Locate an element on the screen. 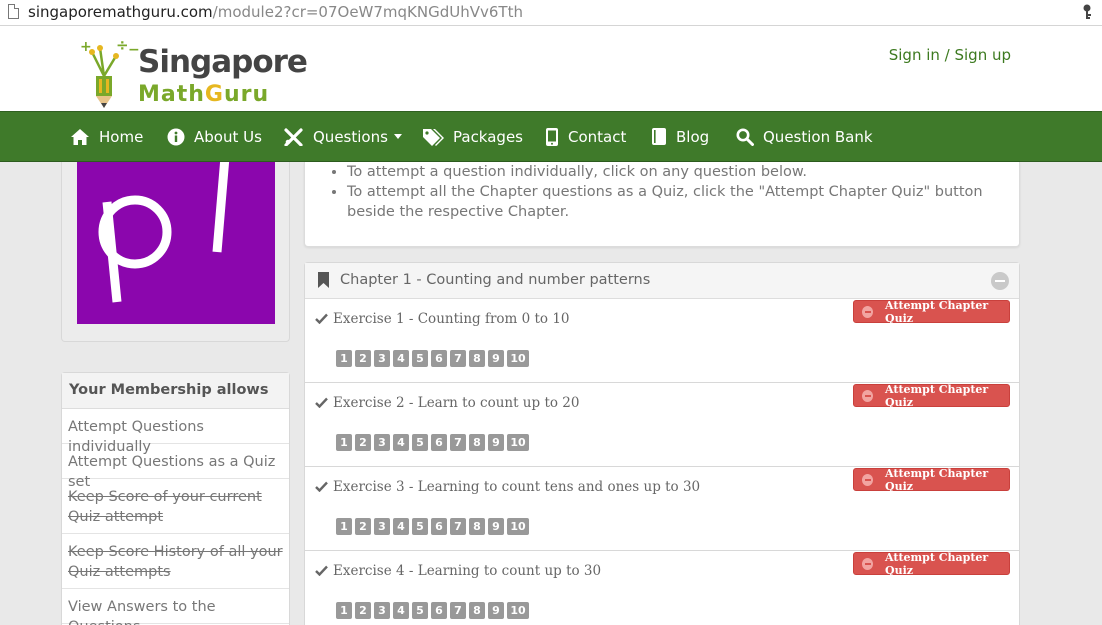  tools-icon is located at coordinates (293, 136).